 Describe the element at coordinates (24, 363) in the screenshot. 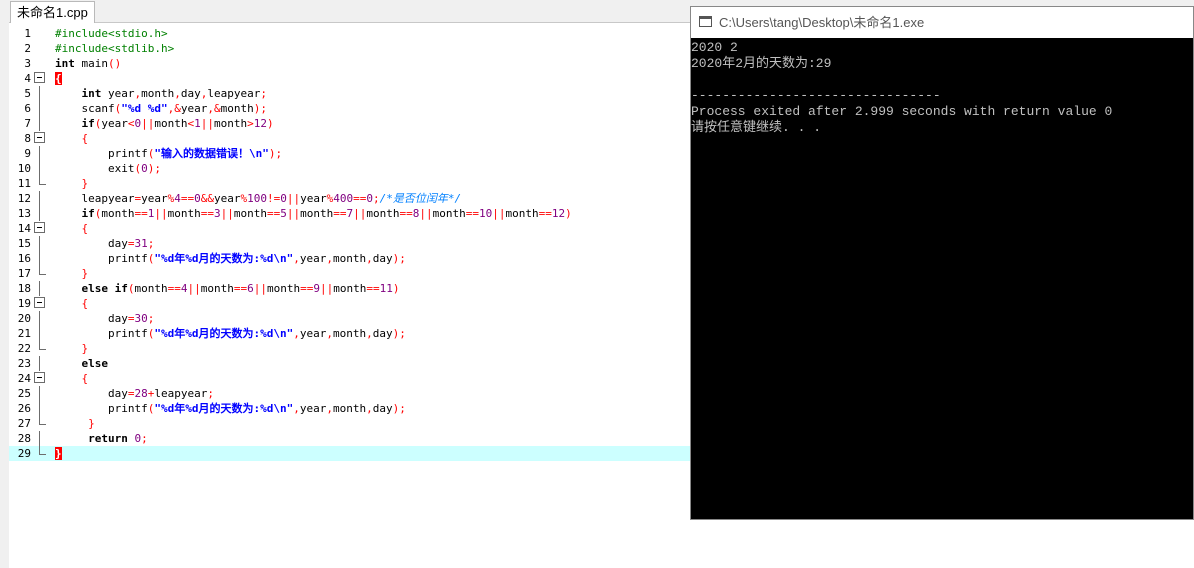

I see `line-number: 23` at that location.